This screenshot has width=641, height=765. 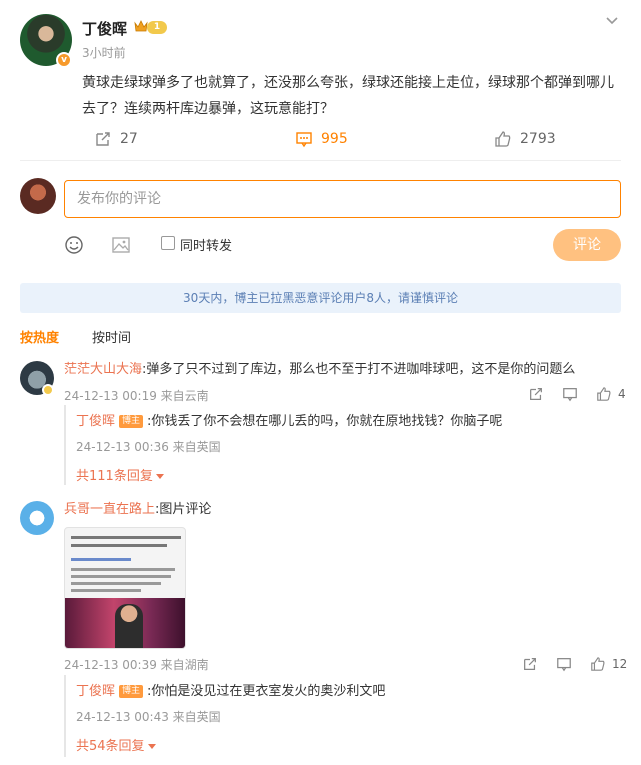 What do you see at coordinates (104, 28) in the screenshot?
I see `author-name: 丁俊晖` at bounding box center [104, 28].